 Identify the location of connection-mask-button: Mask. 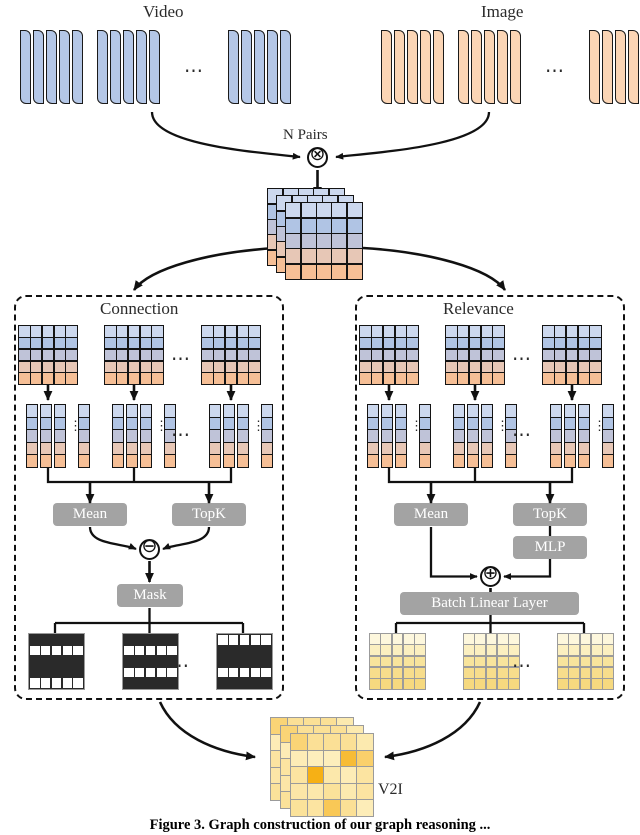
(150, 595).